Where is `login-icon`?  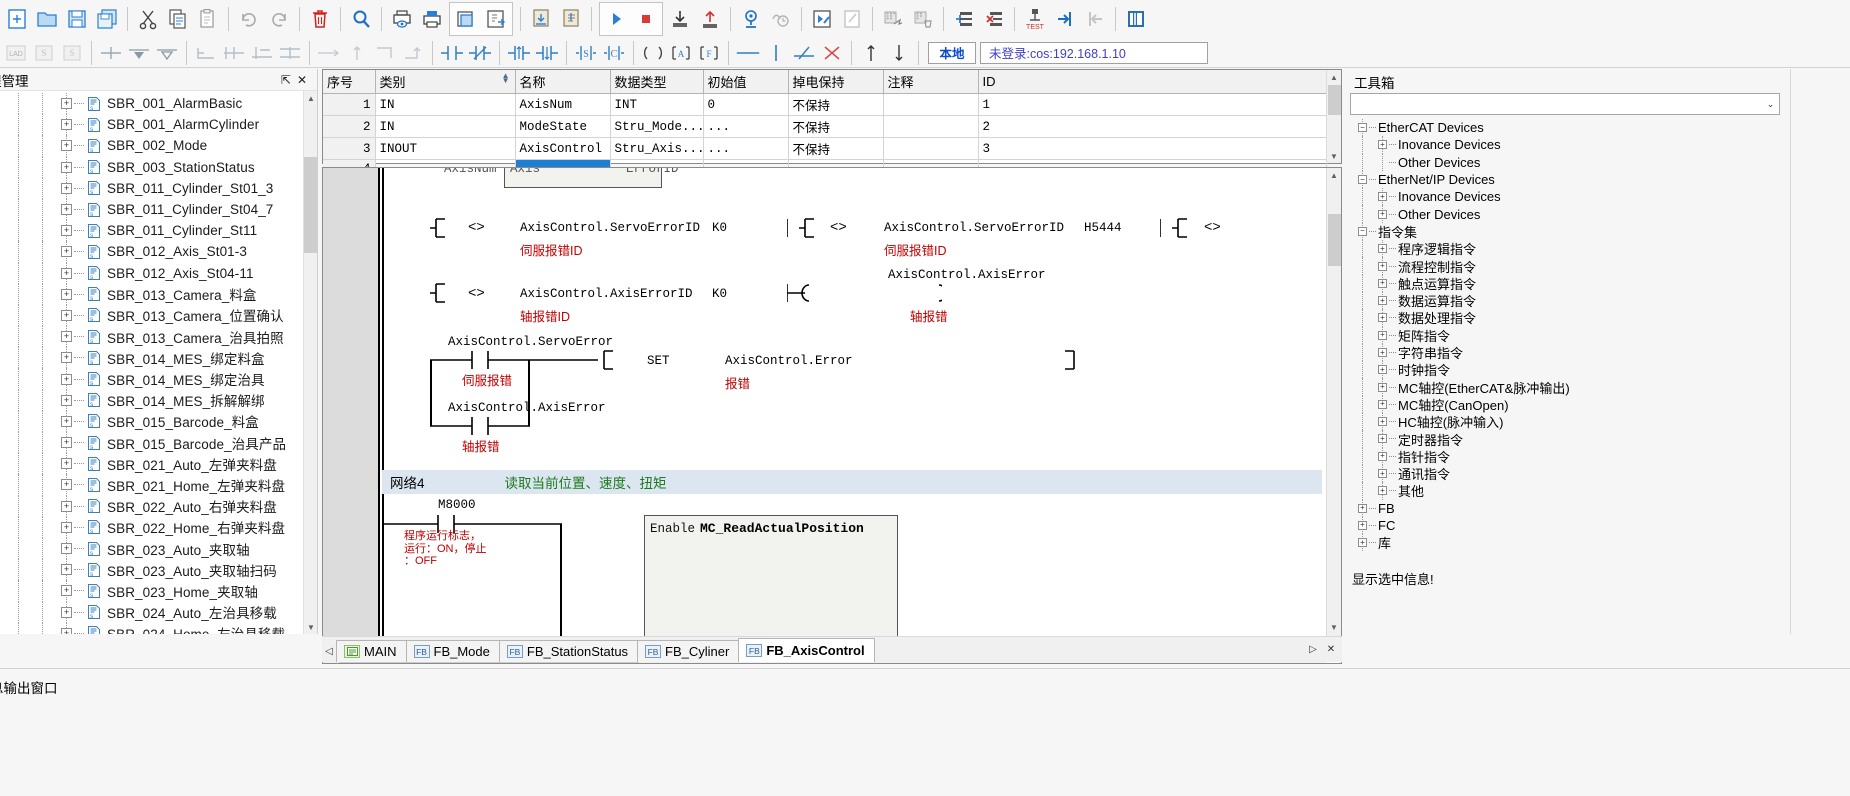
login-icon is located at coordinates (1065, 19).